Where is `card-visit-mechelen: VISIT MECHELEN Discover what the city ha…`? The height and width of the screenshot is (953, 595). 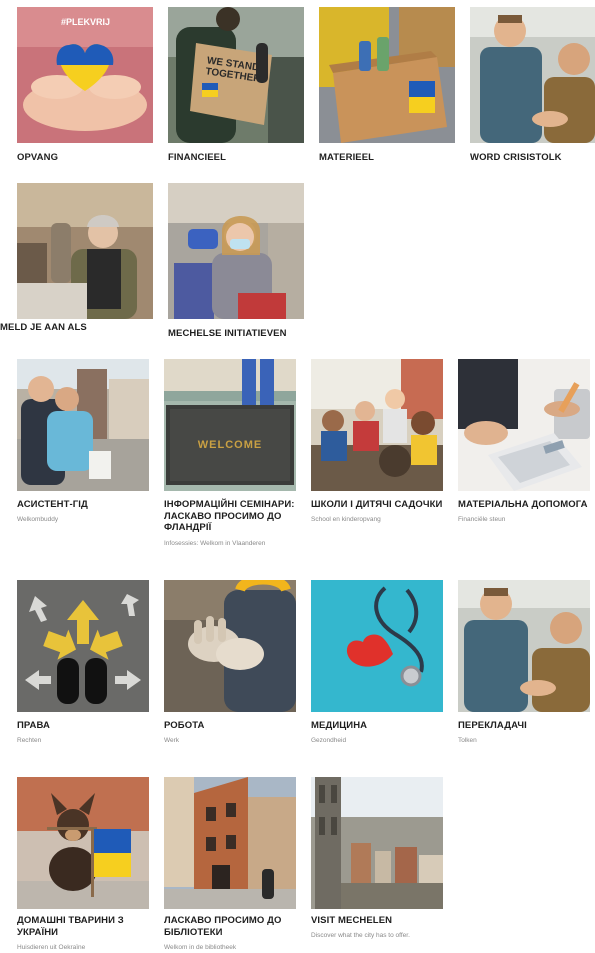
card-visit-mechelen: VISIT MECHELEN Discover what the city ha… is located at coordinates (377, 865).